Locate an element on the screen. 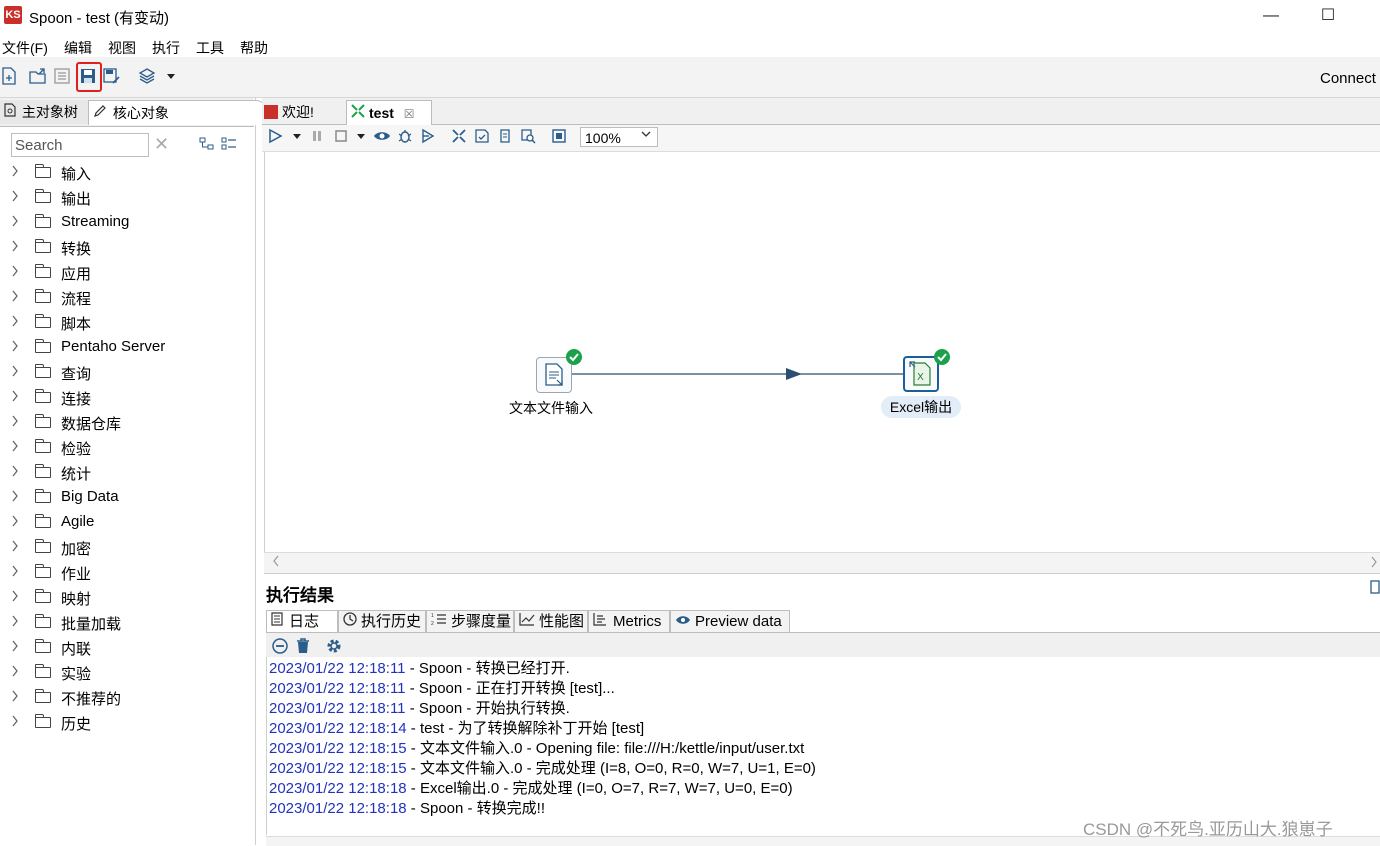 This screenshot has height=846, width=1380. tab-main-tree: 主对象树 is located at coordinates (46, 112).